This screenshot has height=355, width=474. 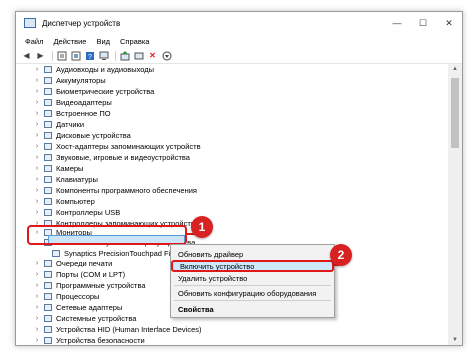 What do you see at coordinates (105, 91) in the screenshot?
I see `tree-item-label: Биометрические устройства` at bounding box center [105, 91].